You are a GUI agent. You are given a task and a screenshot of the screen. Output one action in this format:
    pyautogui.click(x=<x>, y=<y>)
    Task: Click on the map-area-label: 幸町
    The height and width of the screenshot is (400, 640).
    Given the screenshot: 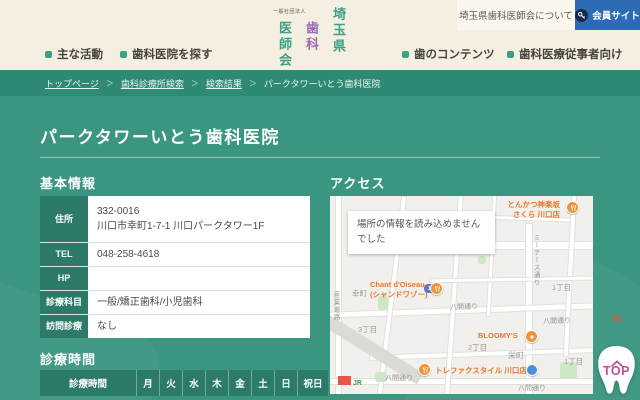 What is the action you would take?
    pyautogui.click(x=359, y=293)
    